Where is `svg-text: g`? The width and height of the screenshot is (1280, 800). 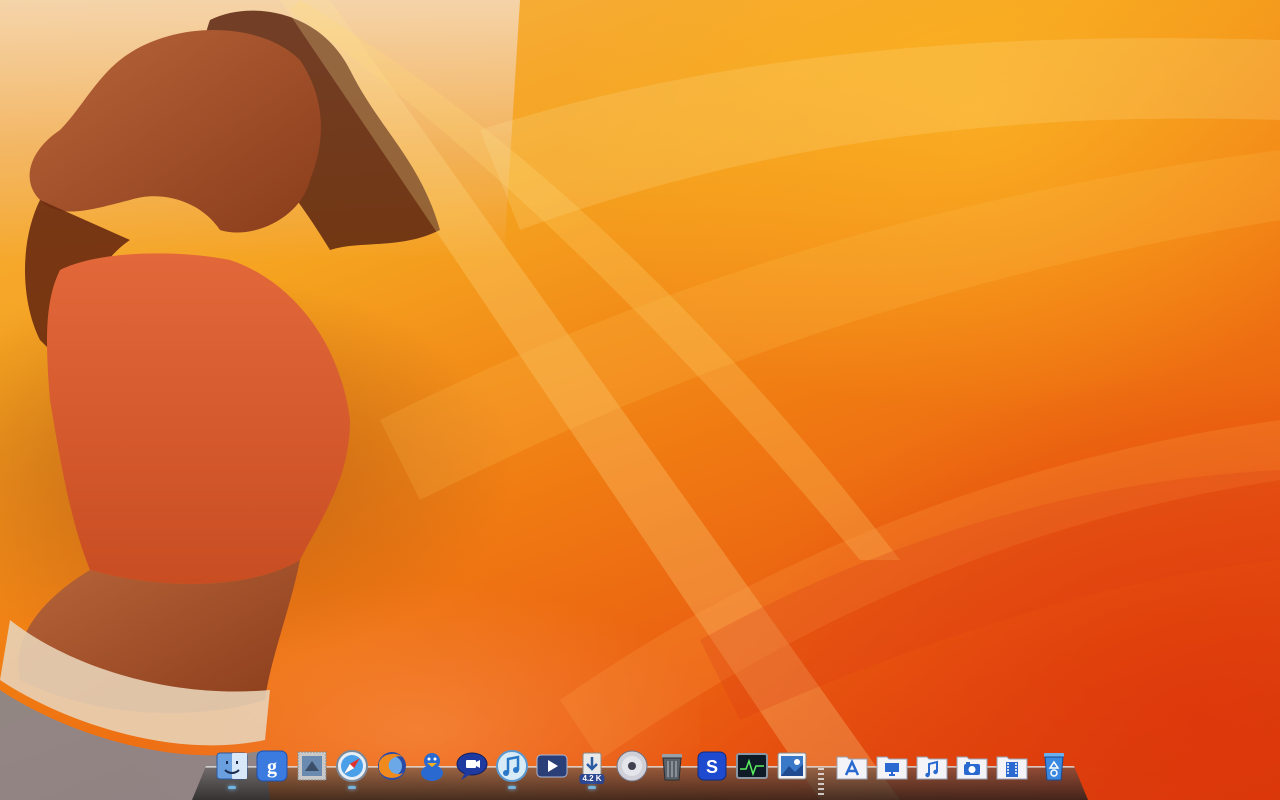
svg-text: g is located at coordinates (272, 767).